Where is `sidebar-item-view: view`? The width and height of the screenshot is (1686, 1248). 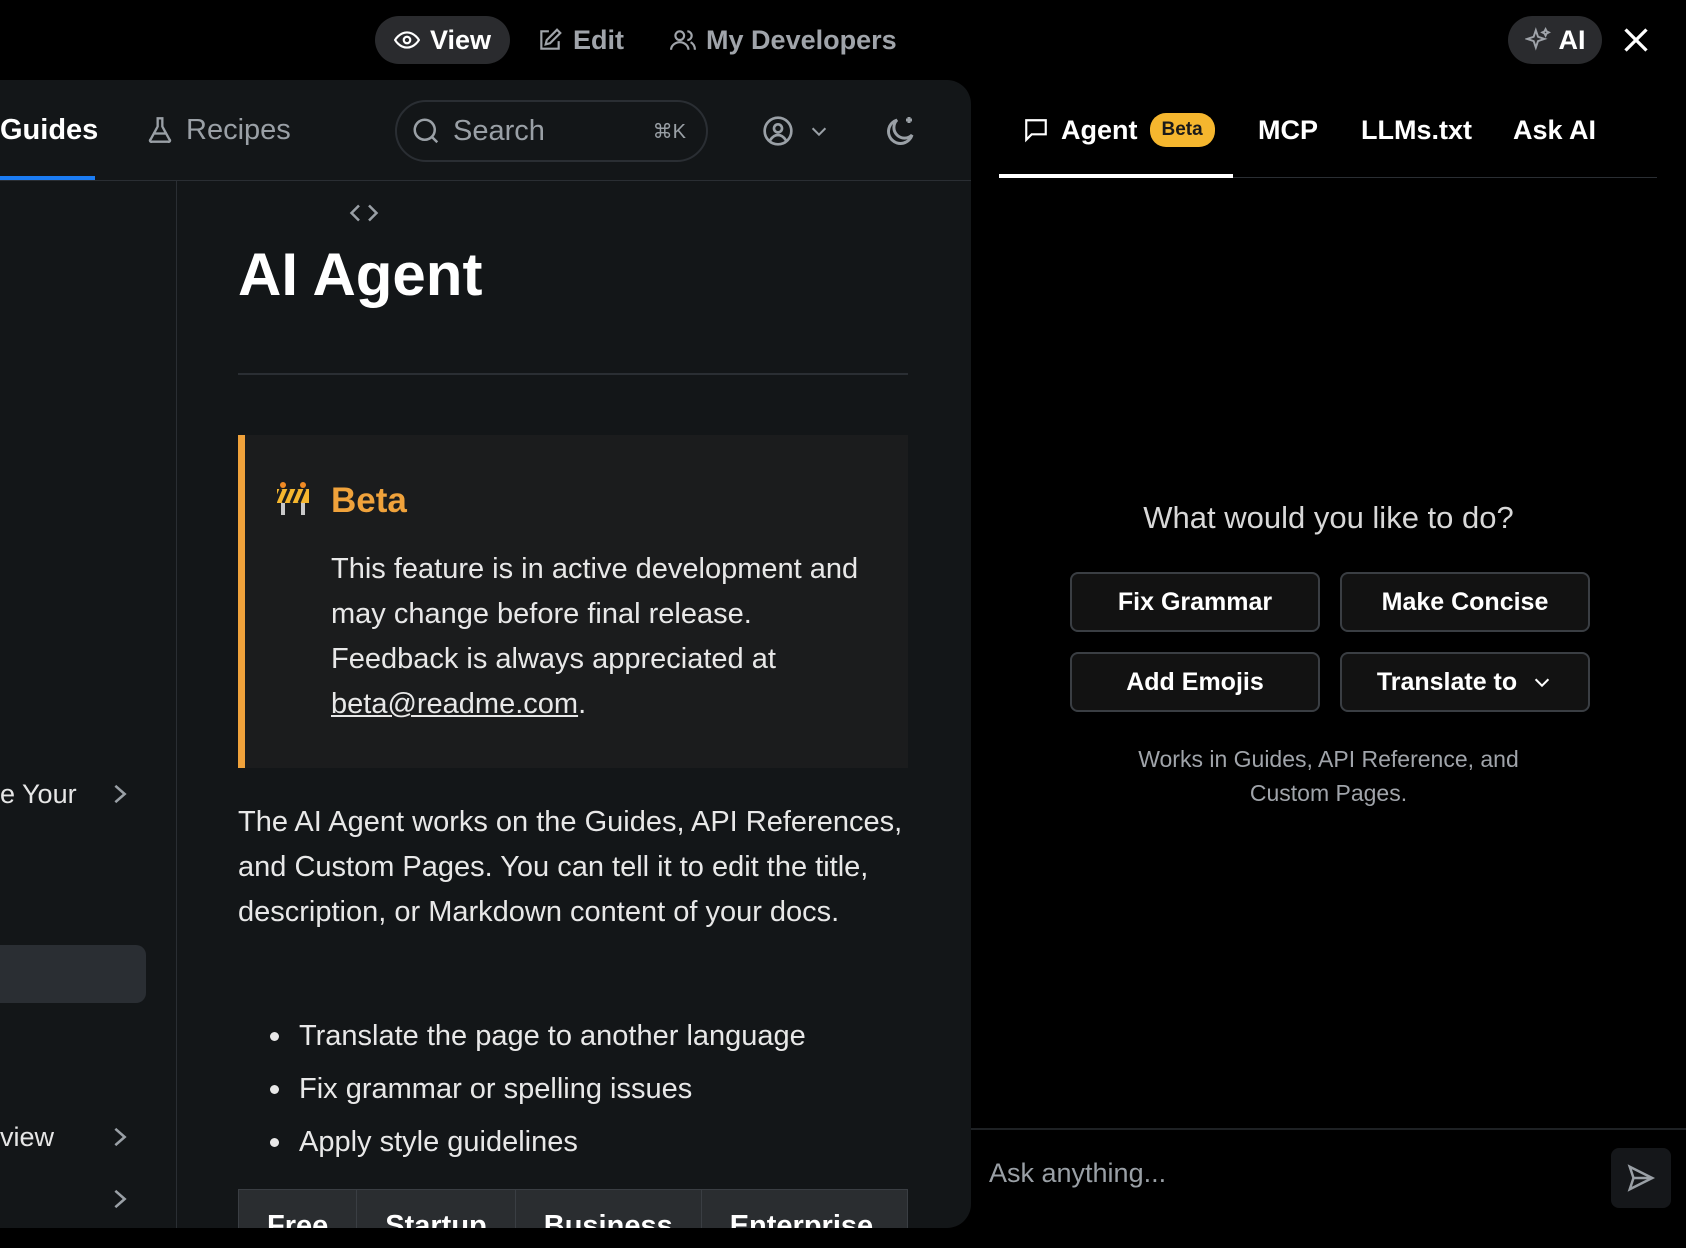 sidebar-item-view: view is located at coordinates (75, 1137).